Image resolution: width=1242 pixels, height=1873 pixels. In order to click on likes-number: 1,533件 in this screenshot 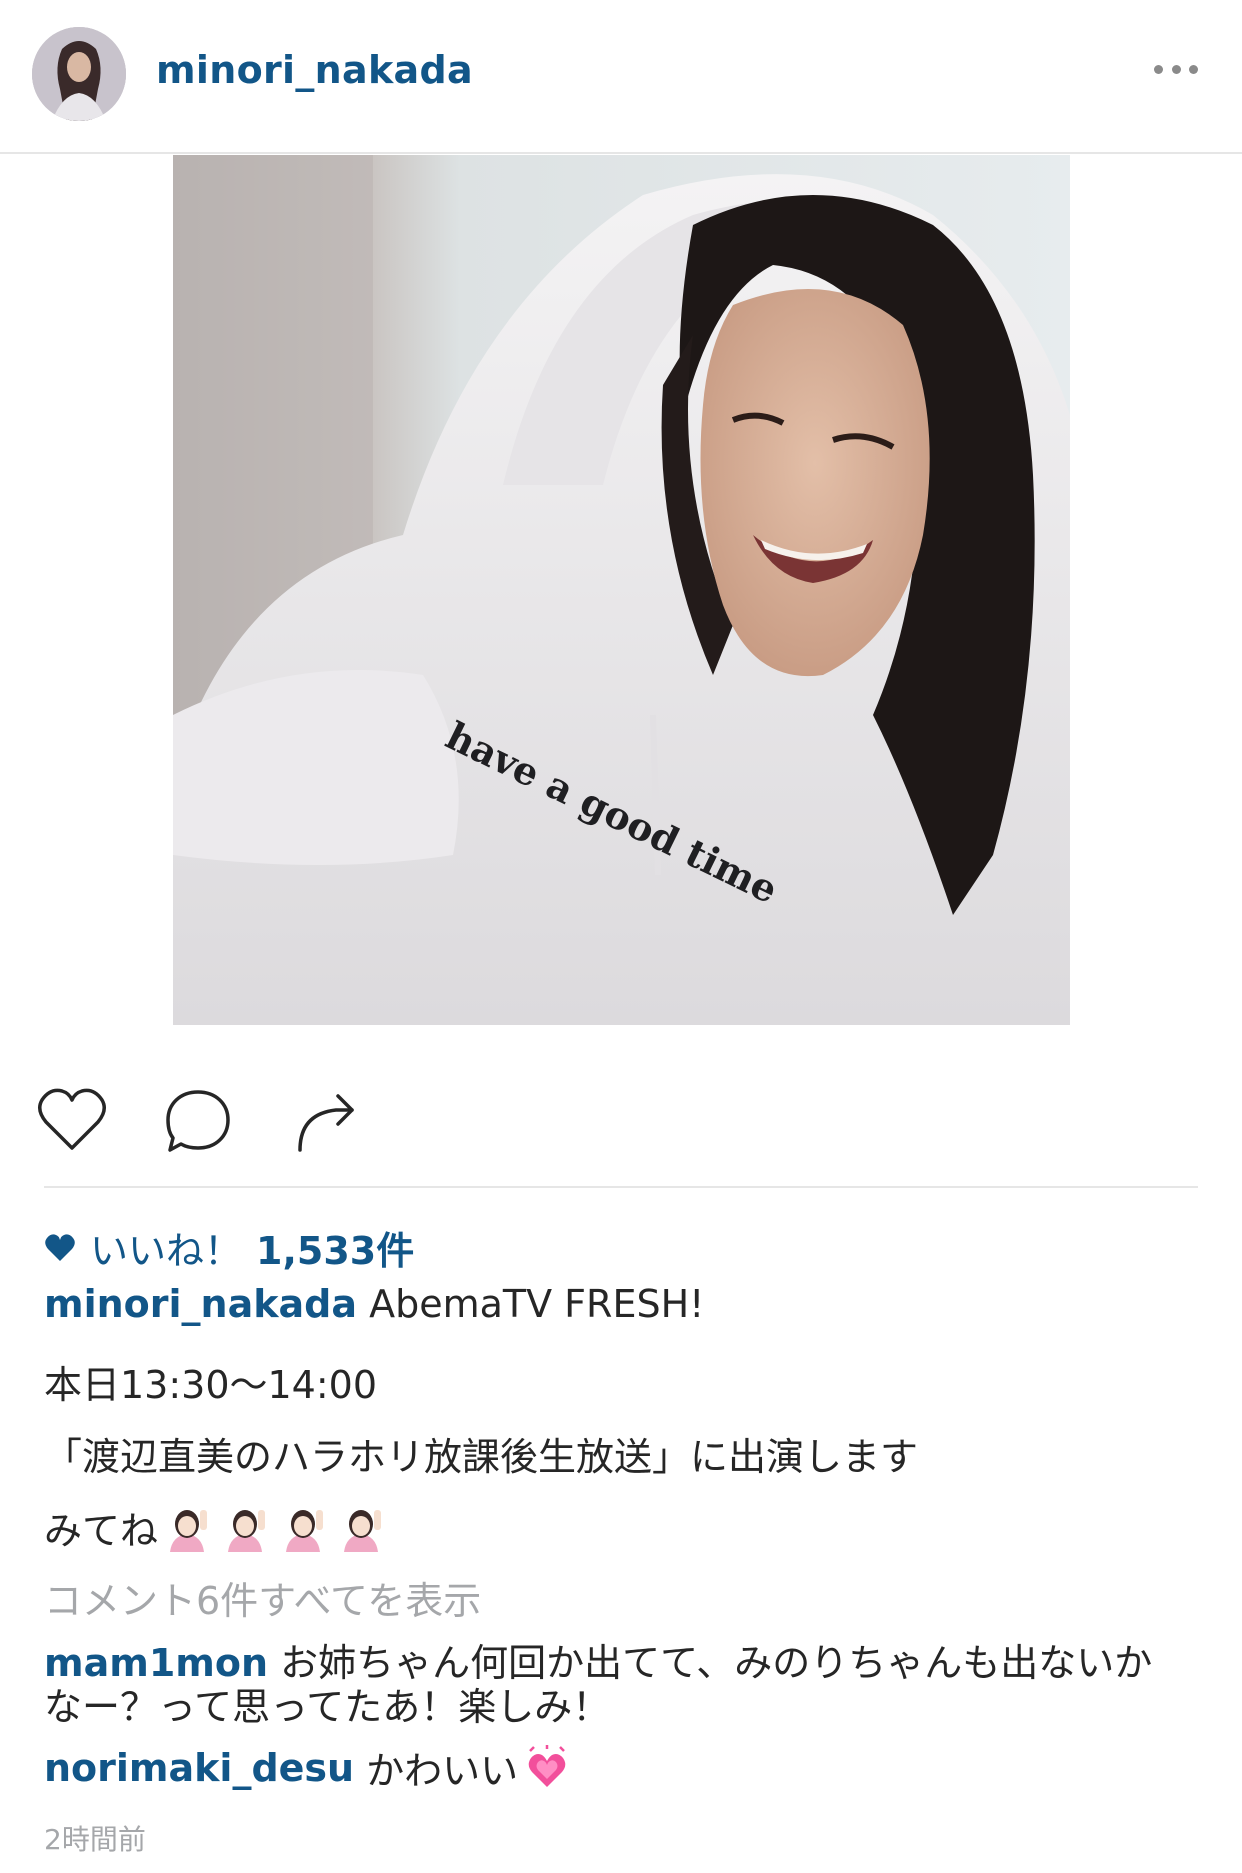, I will do `click(335, 1251)`.